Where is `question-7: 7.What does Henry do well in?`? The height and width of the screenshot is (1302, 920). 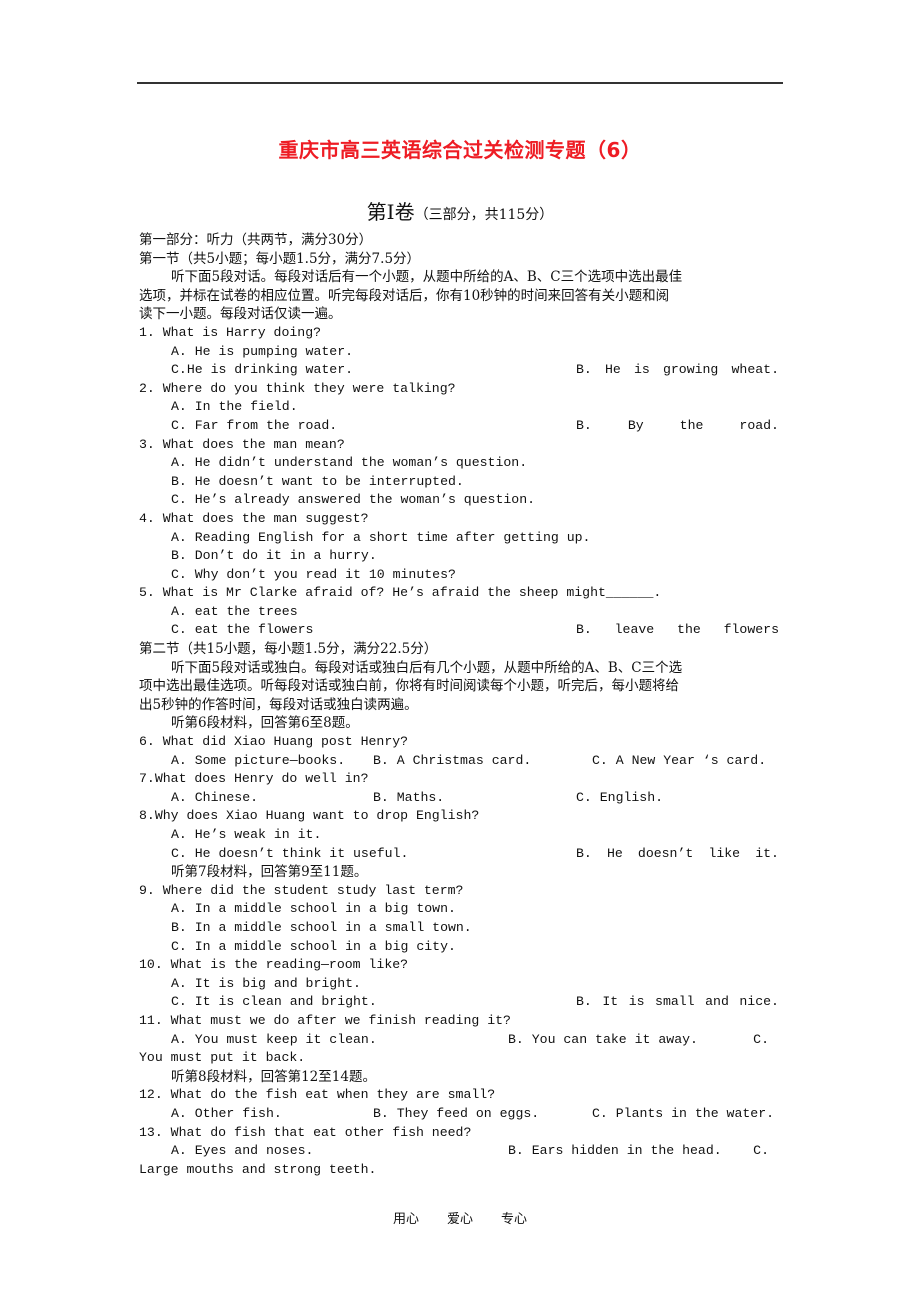
question-7: 7.What does Henry do well in? is located at coordinates (254, 779).